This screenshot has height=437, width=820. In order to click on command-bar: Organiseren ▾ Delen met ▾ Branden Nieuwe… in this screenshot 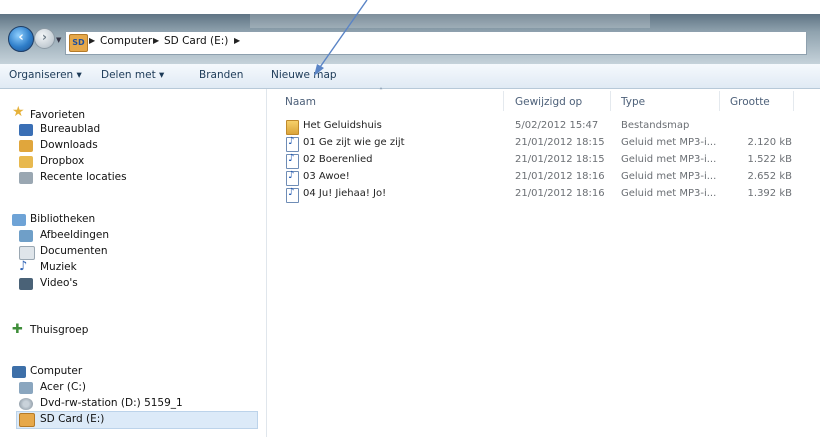, I will do `click(410, 76)`.